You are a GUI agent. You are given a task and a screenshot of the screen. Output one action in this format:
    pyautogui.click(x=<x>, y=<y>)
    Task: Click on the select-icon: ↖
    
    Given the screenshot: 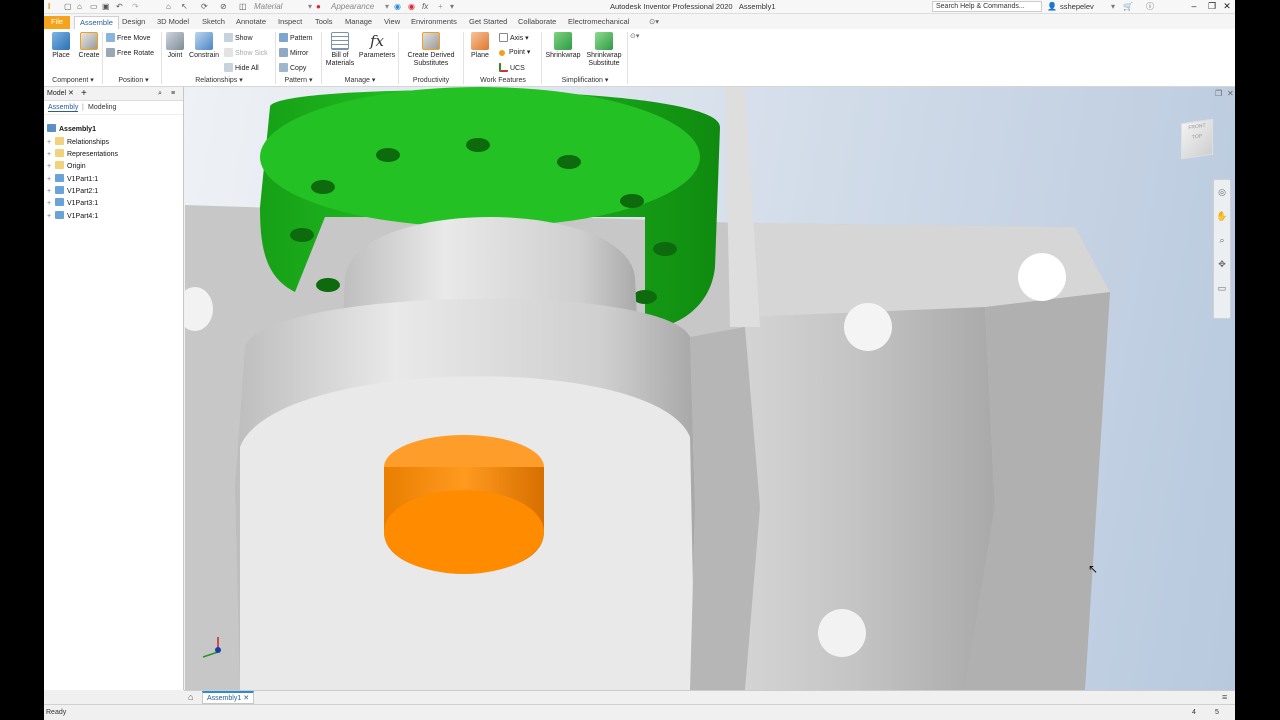 What is the action you would take?
    pyautogui.click(x=184, y=7)
    